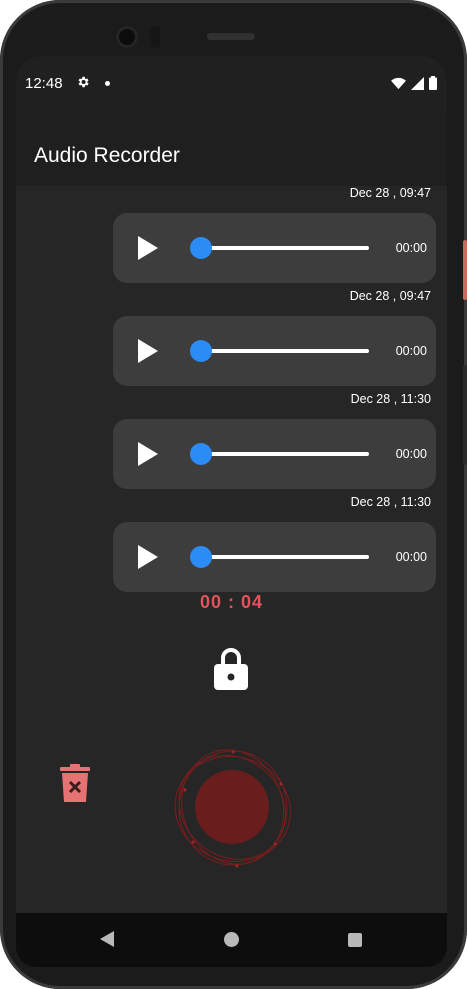  What do you see at coordinates (107, 83) in the screenshot?
I see `notification-dot` at bounding box center [107, 83].